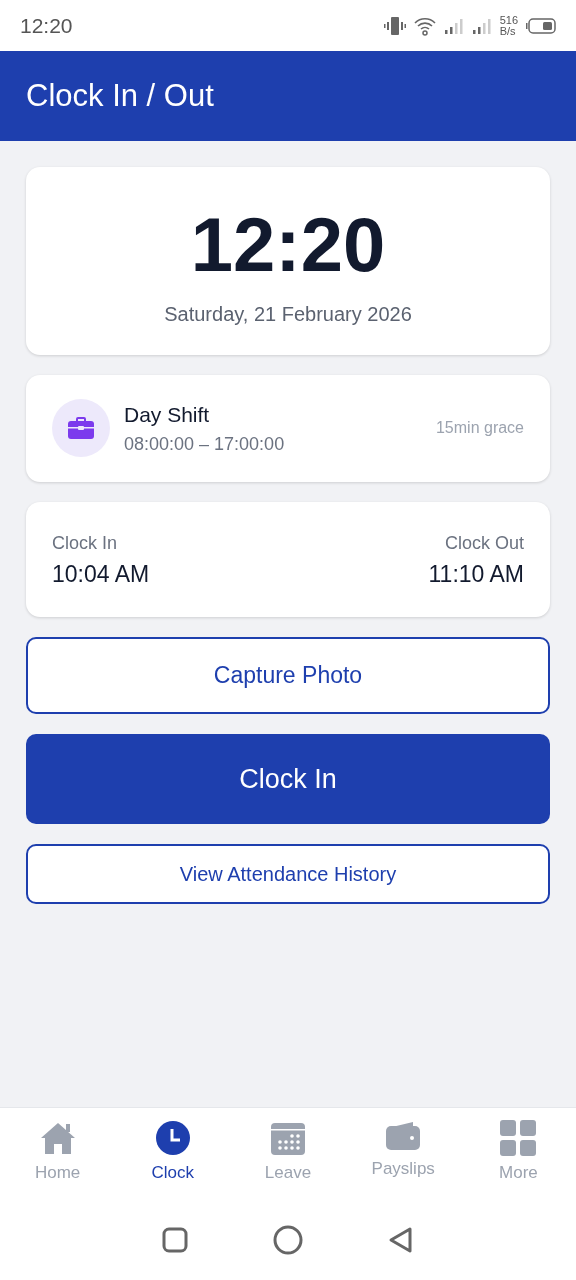 The width and height of the screenshot is (576, 1280). Describe the element at coordinates (476, 574) in the screenshot. I see `clock-out-time: 11:10 AM` at that location.